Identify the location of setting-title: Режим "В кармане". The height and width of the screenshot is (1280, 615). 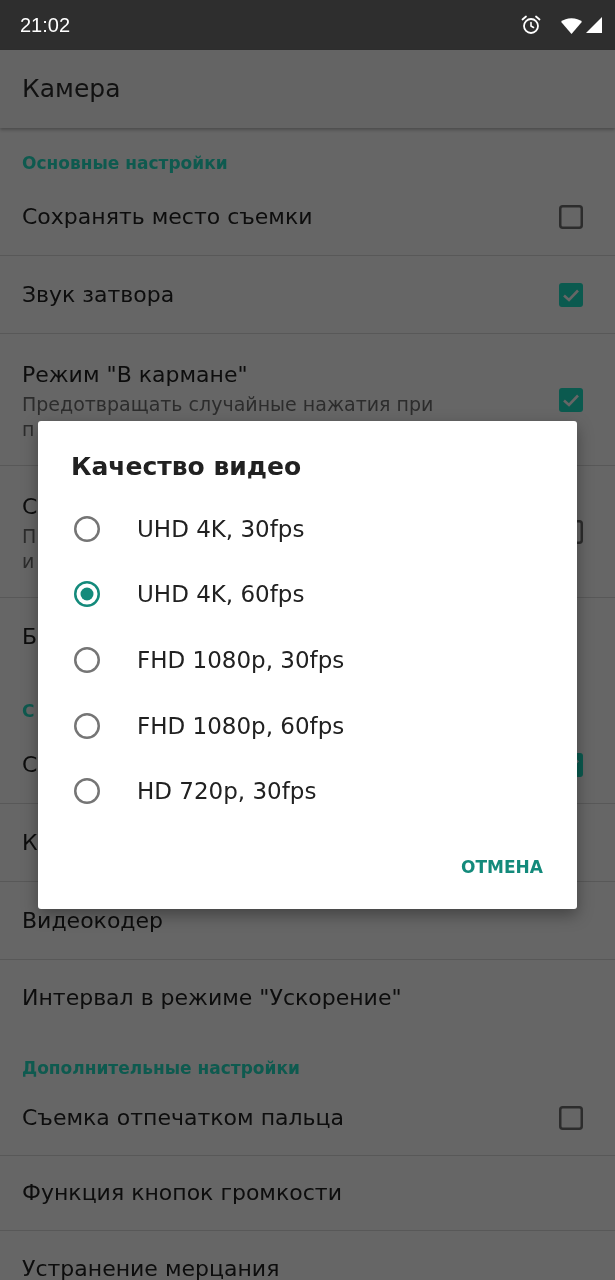
(135, 374).